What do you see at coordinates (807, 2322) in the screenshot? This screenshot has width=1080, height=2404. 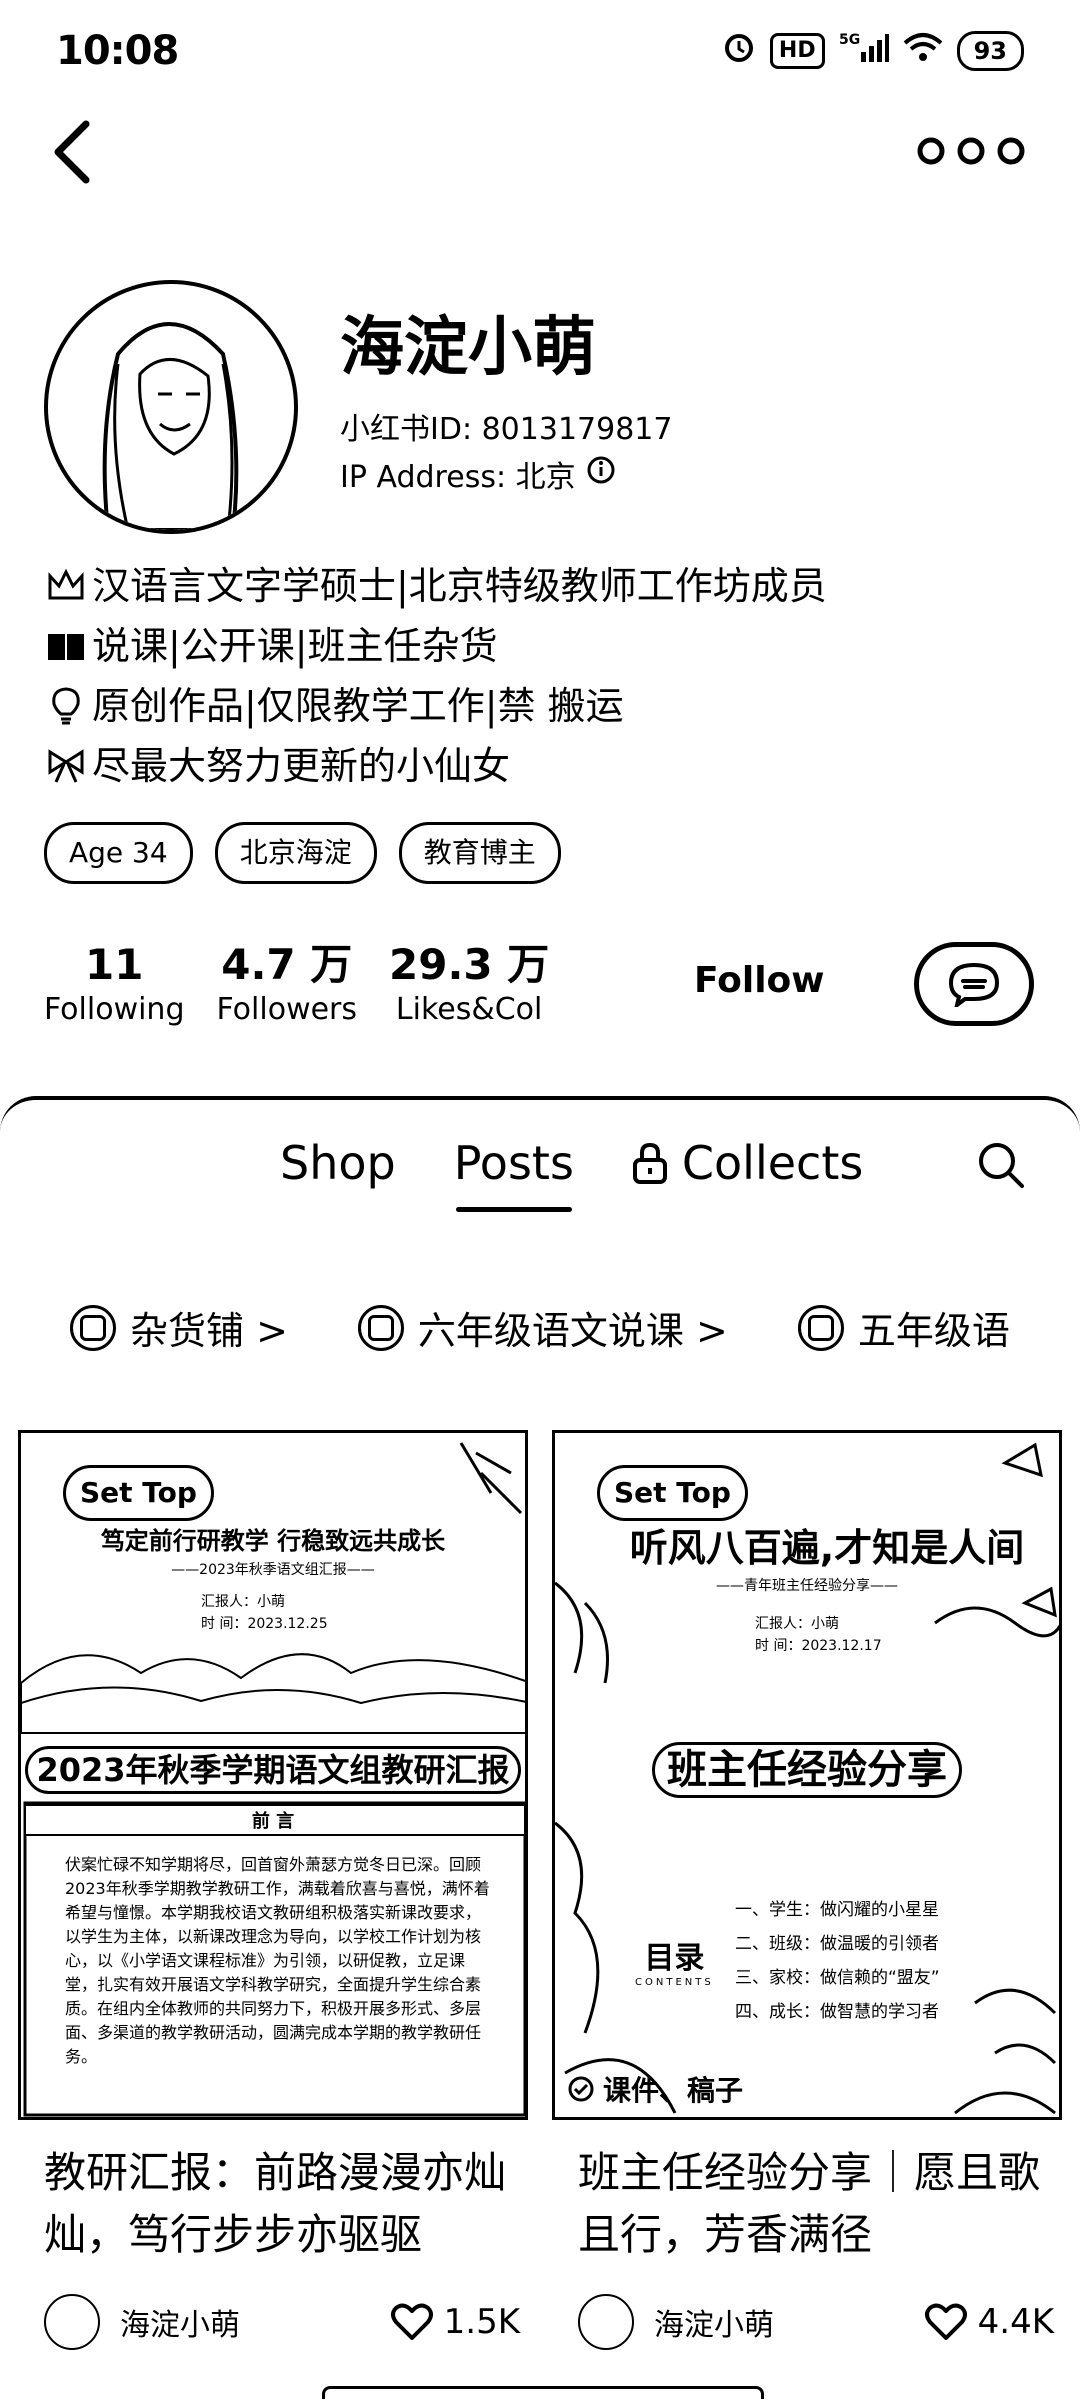 I see `post-footer: 海淀小萌 4.4K` at bounding box center [807, 2322].